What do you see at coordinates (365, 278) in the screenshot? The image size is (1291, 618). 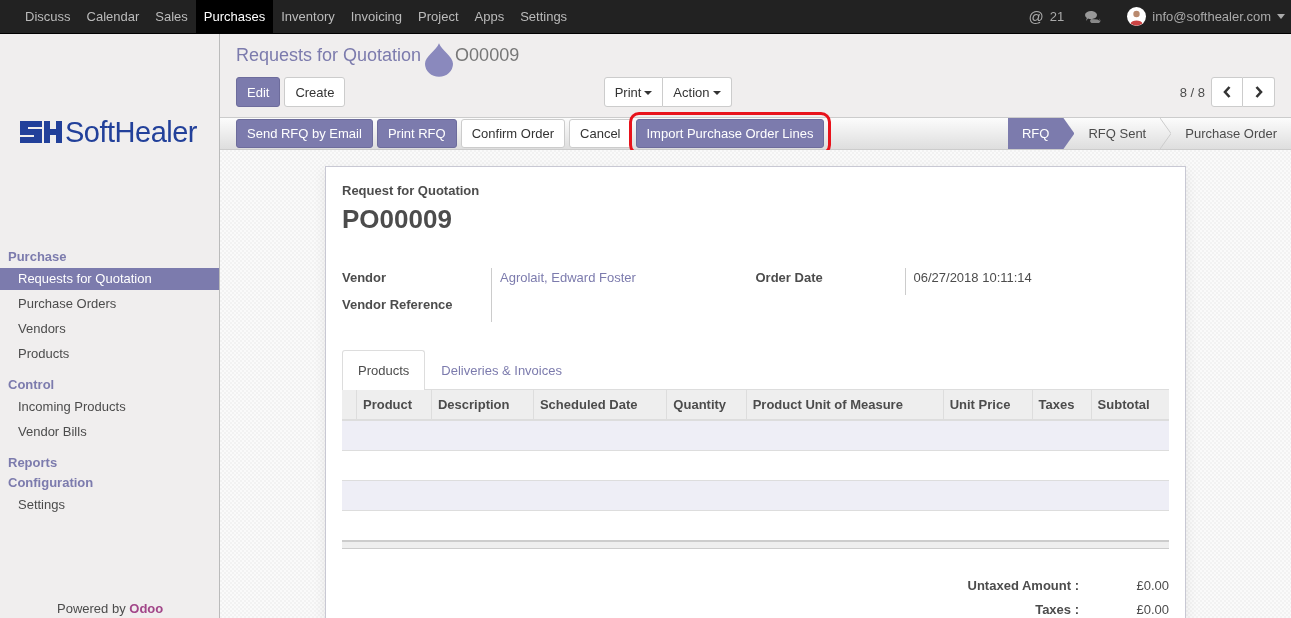 I see `field-label: Vendor` at bounding box center [365, 278].